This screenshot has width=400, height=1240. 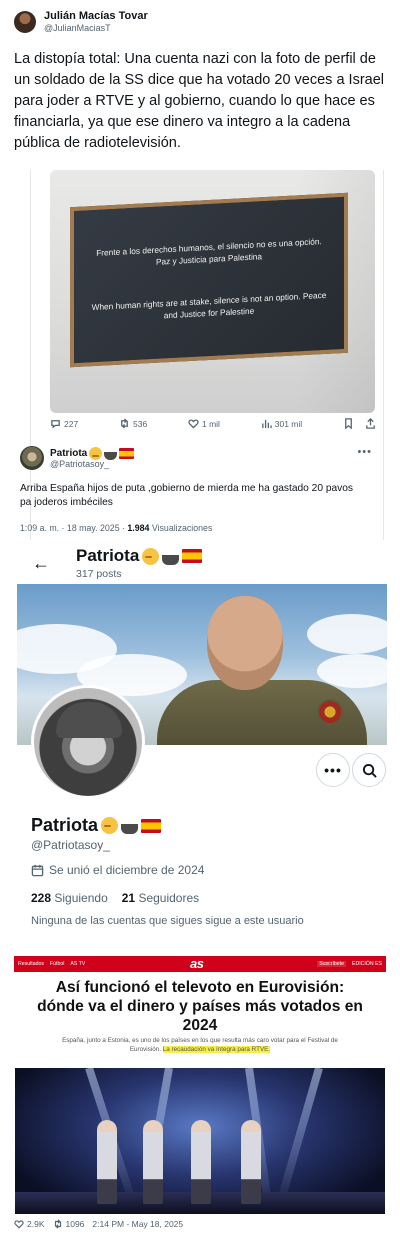 I want to click on profile-handle: @Patriotasoy_, so click(x=70, y=845).